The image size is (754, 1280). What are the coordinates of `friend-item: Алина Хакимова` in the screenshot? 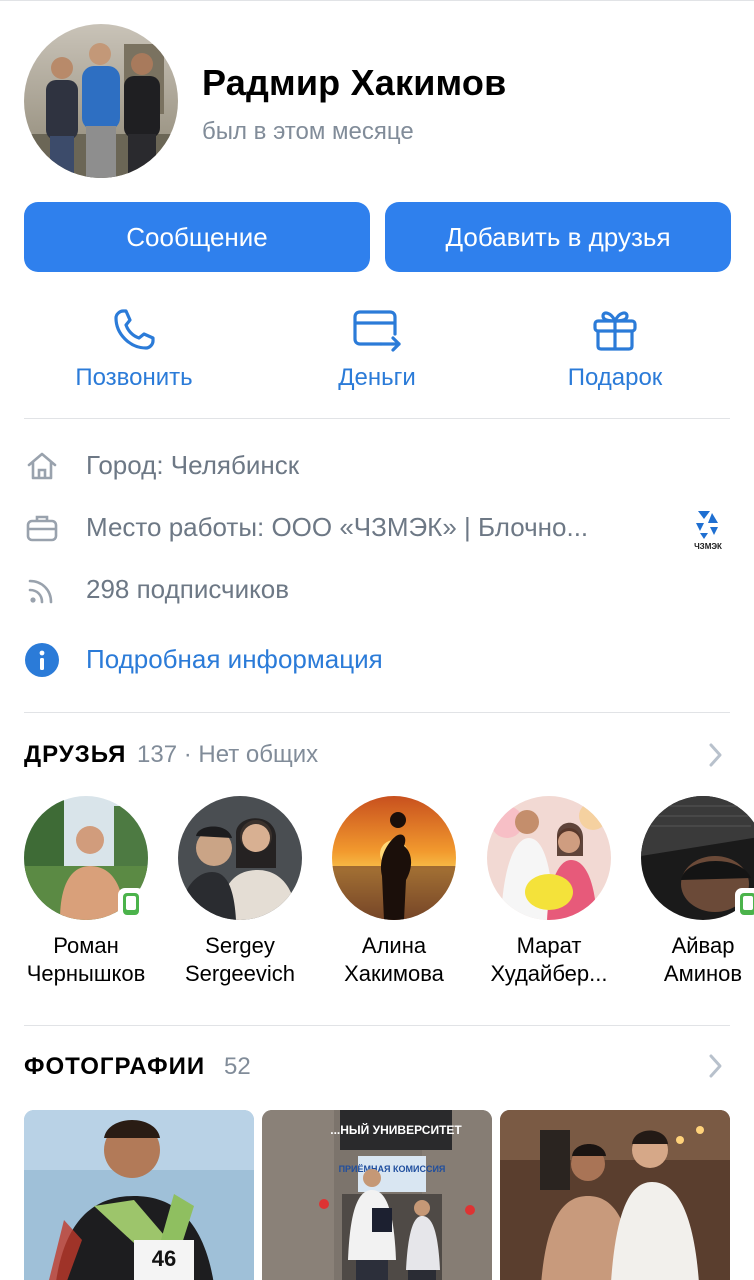 It's located at (409, 896).